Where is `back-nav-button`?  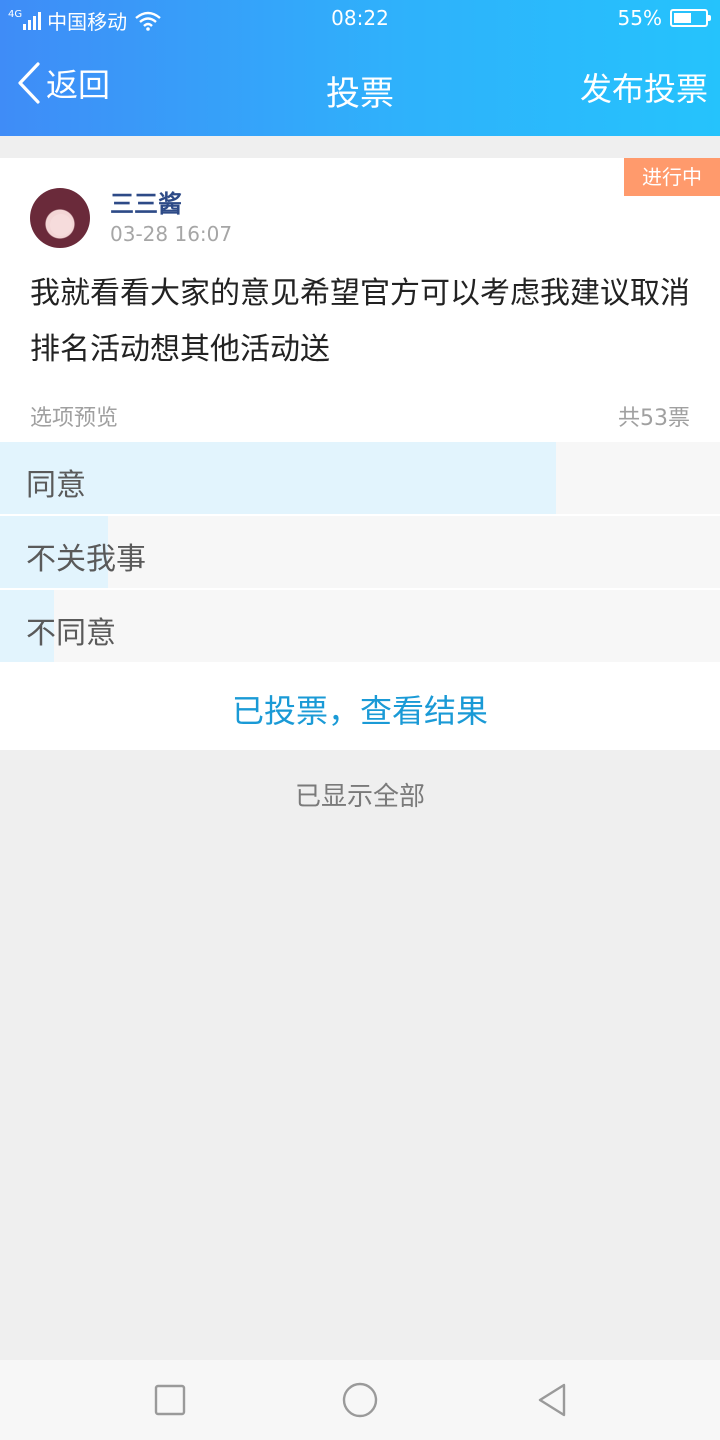 back-nav-button is located at coordinates (552, 1400).